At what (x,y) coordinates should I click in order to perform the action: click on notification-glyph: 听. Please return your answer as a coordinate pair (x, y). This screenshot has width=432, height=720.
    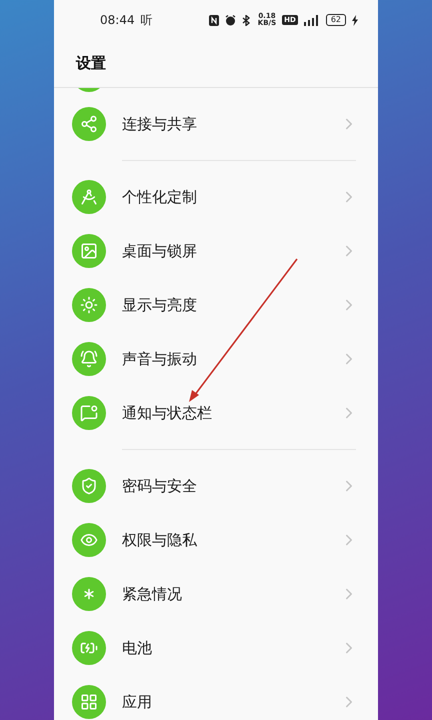
    Looking at the image, I should click on (146, 20).